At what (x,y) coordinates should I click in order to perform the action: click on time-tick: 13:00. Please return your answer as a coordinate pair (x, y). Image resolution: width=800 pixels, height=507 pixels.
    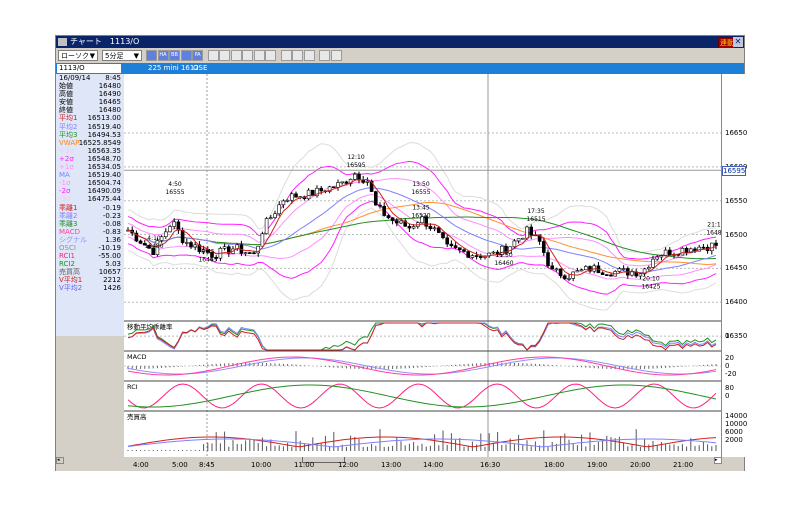
    Looking at the image, I should click on (391, 465).